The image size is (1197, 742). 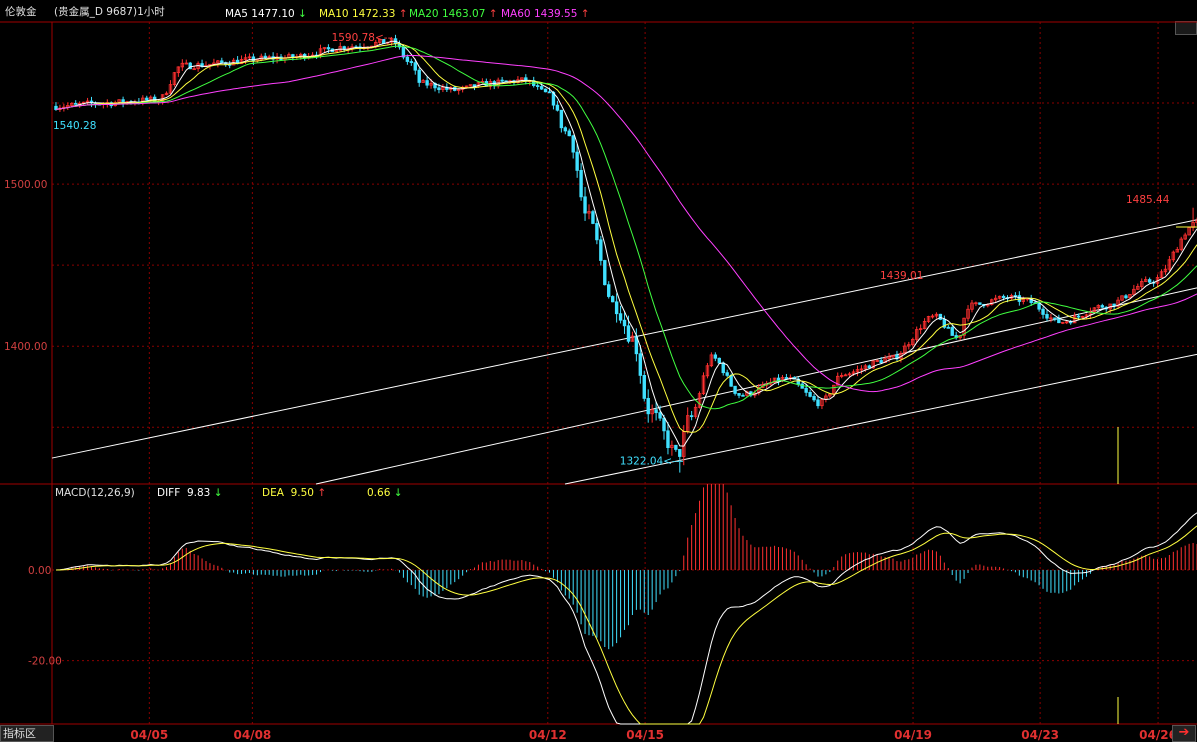 I want to click on start-annotation: 1540.28, so click(x=74, y=126).